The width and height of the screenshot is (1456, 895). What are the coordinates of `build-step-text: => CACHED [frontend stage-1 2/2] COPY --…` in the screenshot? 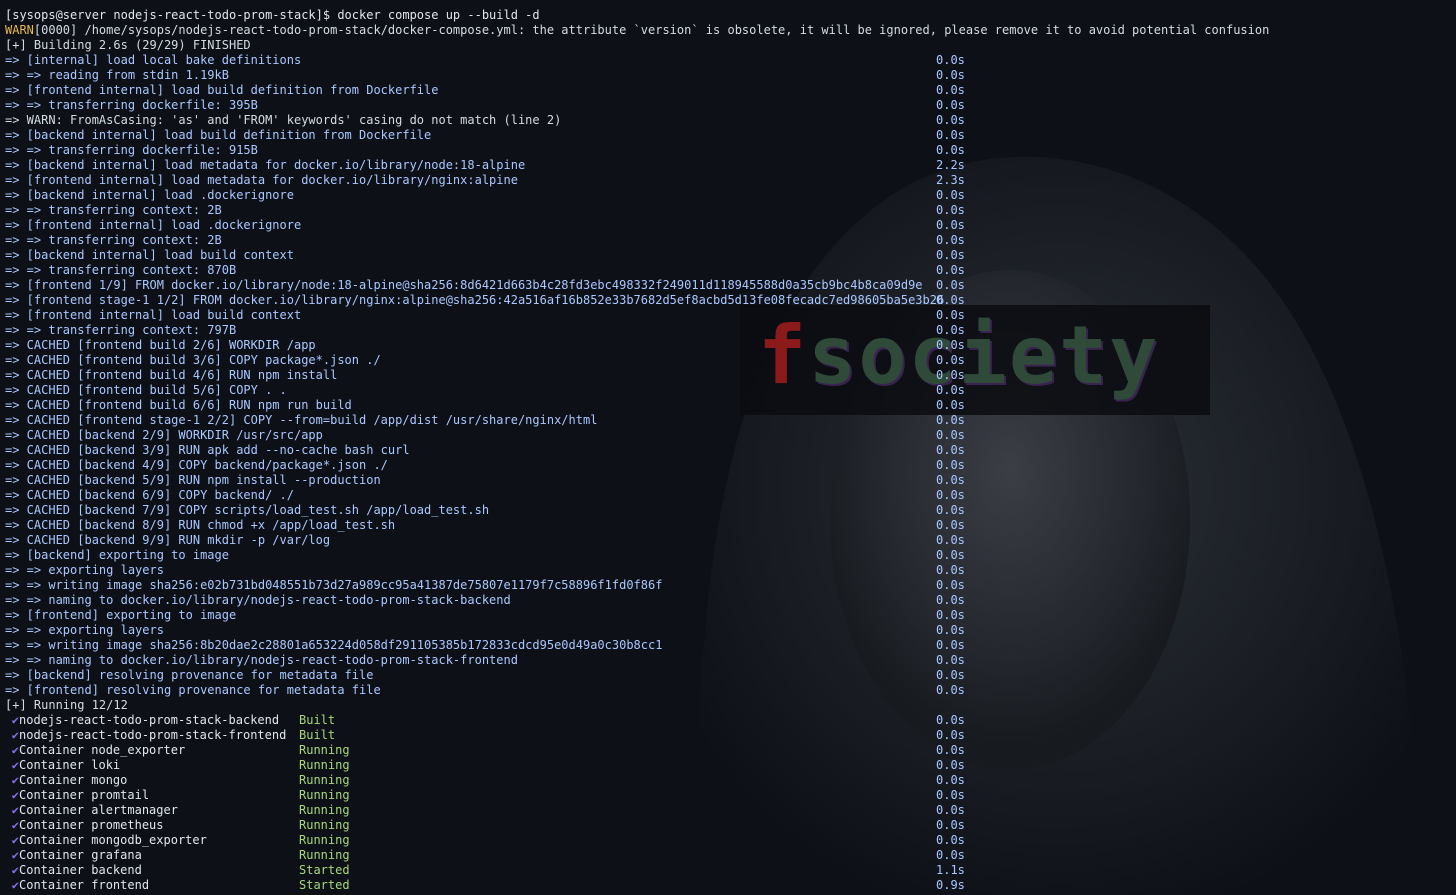 It's located at (301, 420).